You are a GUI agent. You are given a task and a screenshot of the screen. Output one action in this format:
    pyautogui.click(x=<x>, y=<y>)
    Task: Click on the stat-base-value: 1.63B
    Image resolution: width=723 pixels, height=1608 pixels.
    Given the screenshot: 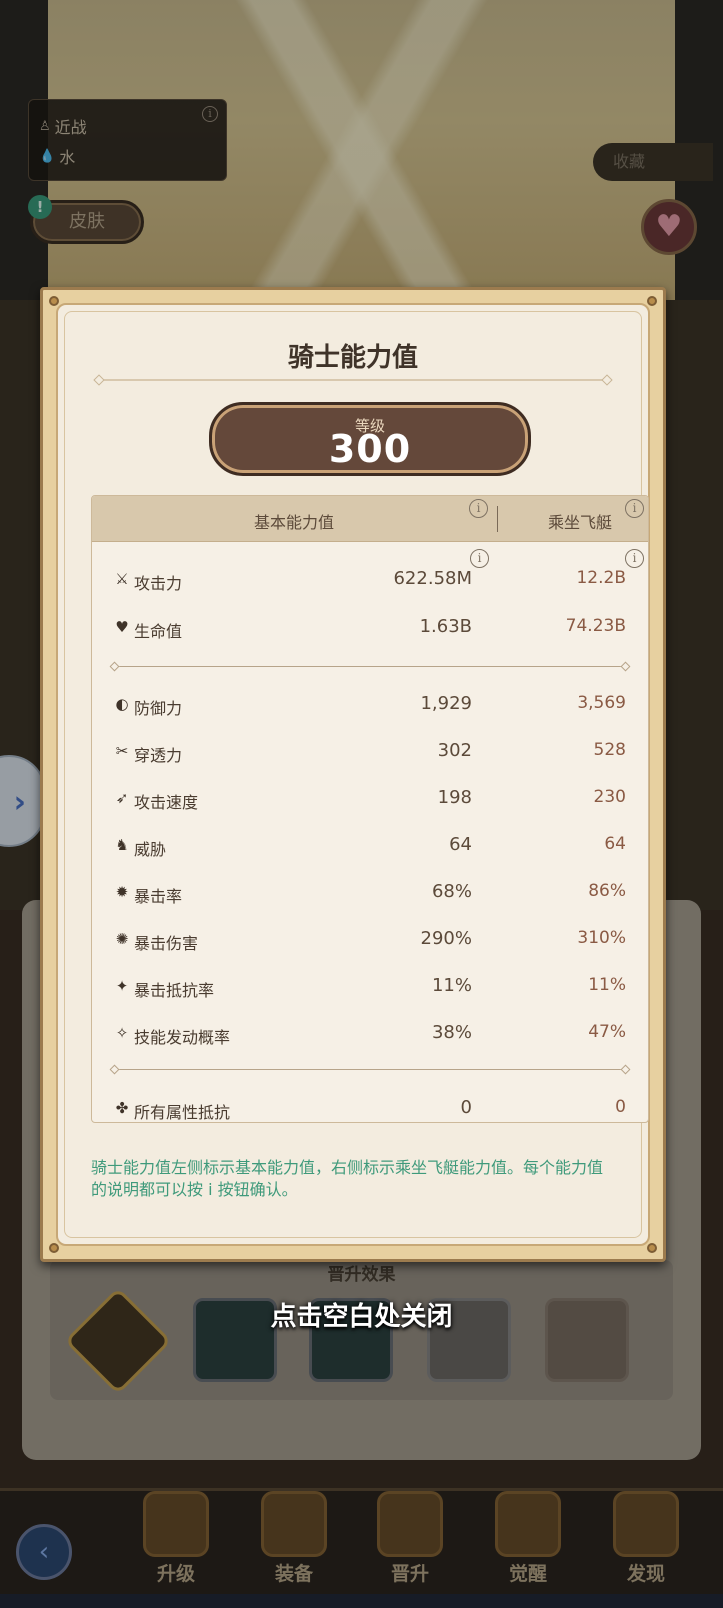 What is the action you would take?
    pyautogui.click(x=445, y=626)
    